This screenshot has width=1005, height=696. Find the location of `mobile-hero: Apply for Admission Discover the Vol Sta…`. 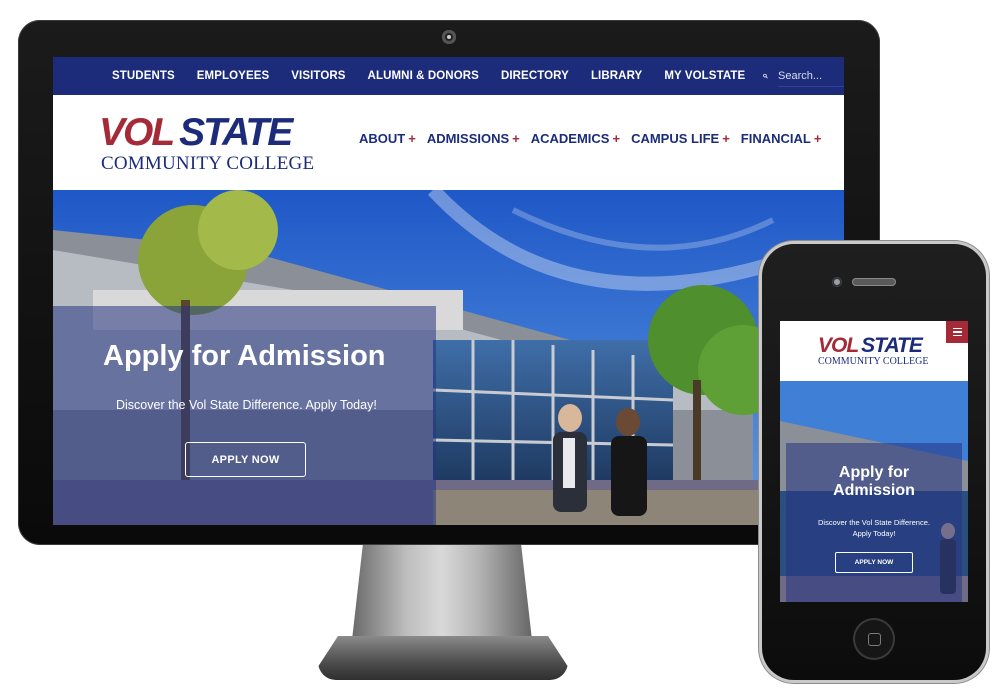

mobile-hero: Apply for Admission Discover the Vol Sta… is located at coordinates (874, 491).